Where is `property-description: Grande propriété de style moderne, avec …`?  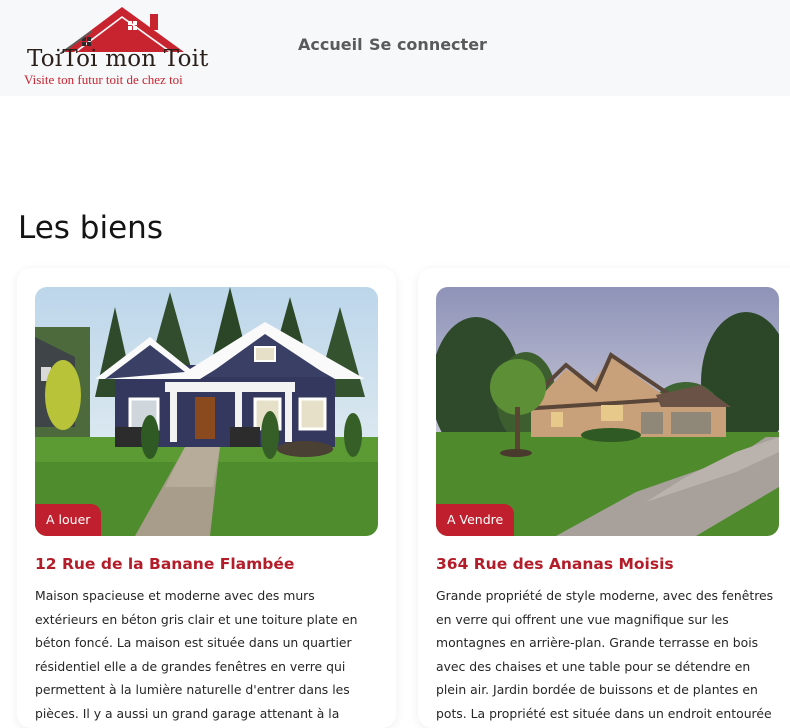 property-description: Grande propriété de style moderne, avec … is located at coordinates (605, 654).